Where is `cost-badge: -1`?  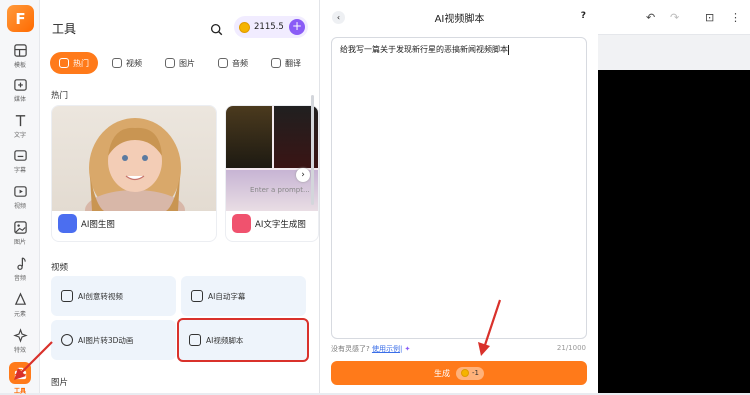
cost-badge: -1 is located at coordinates (470, 373).